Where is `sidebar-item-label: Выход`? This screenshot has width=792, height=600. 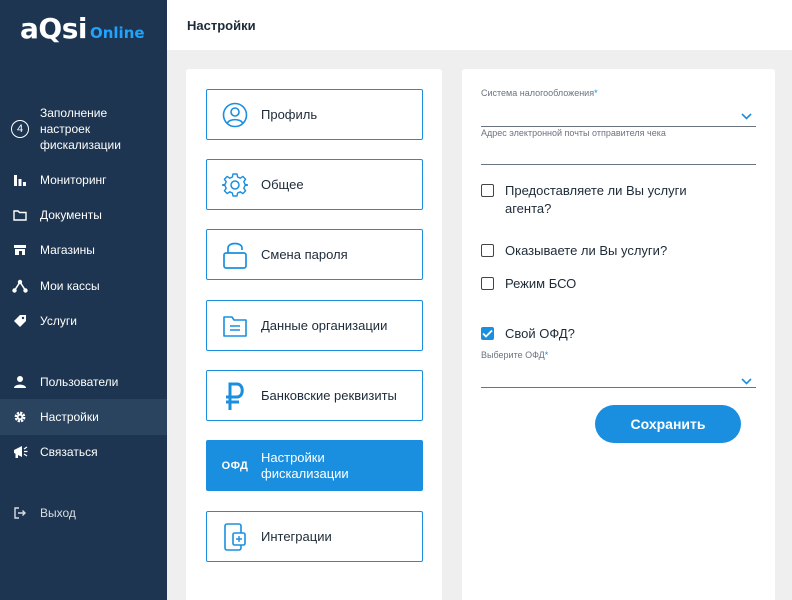
sidebar-item-label: Выход is located at coordinates (58, 513).